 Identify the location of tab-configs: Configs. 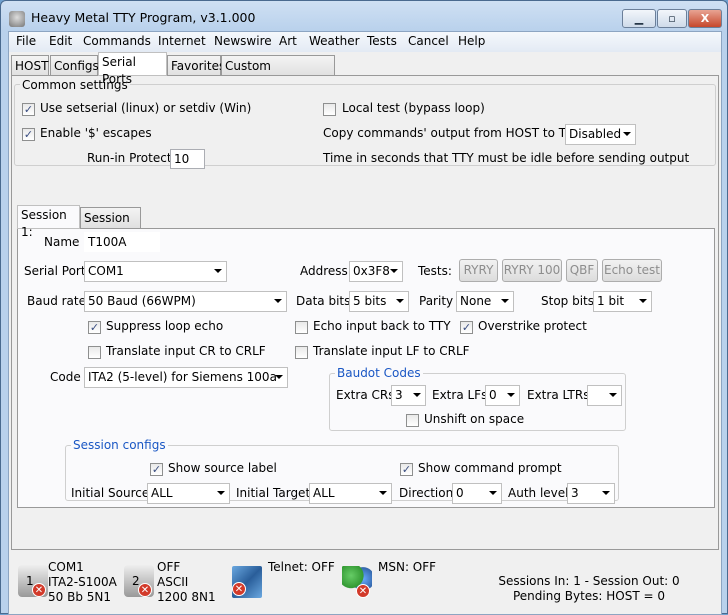
(74, 65).